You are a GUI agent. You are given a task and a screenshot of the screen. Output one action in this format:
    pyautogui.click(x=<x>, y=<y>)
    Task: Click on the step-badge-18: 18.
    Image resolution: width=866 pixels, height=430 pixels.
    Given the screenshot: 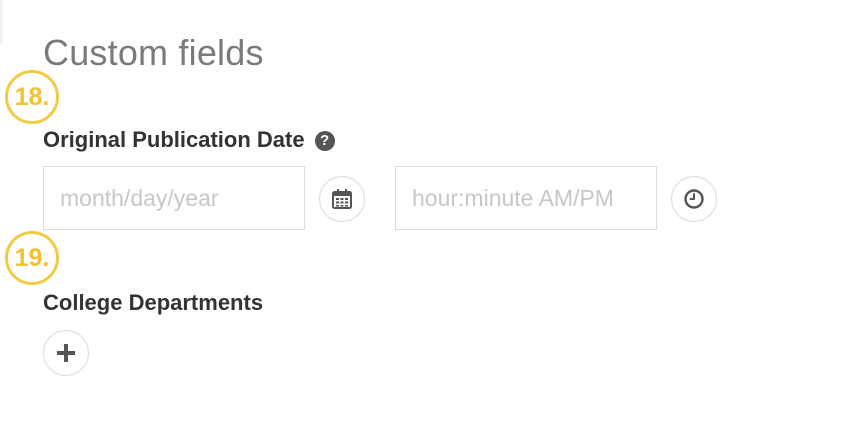 What is the action you would take?
    pyautogui.click(x=32, y=97)
    